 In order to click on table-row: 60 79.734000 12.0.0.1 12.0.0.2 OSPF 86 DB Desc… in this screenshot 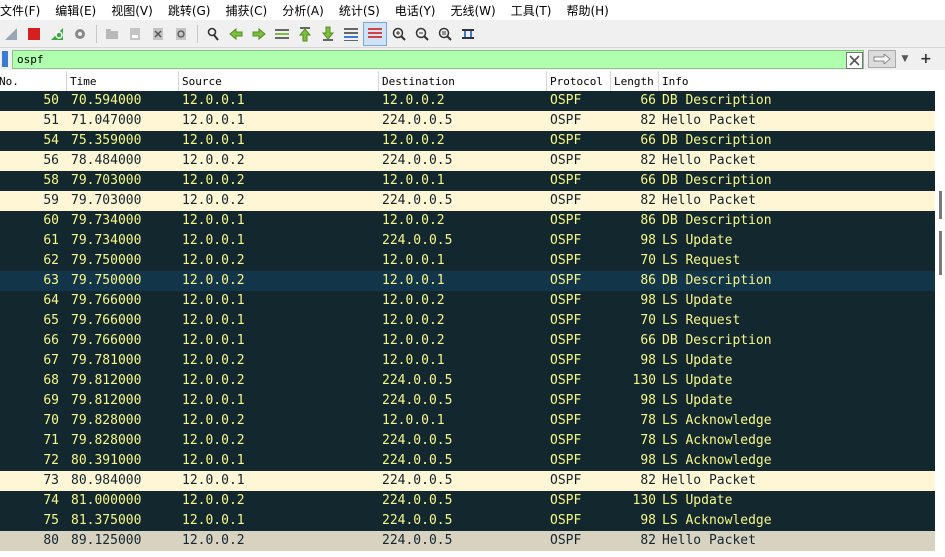, I will do `click(467, 221)`.